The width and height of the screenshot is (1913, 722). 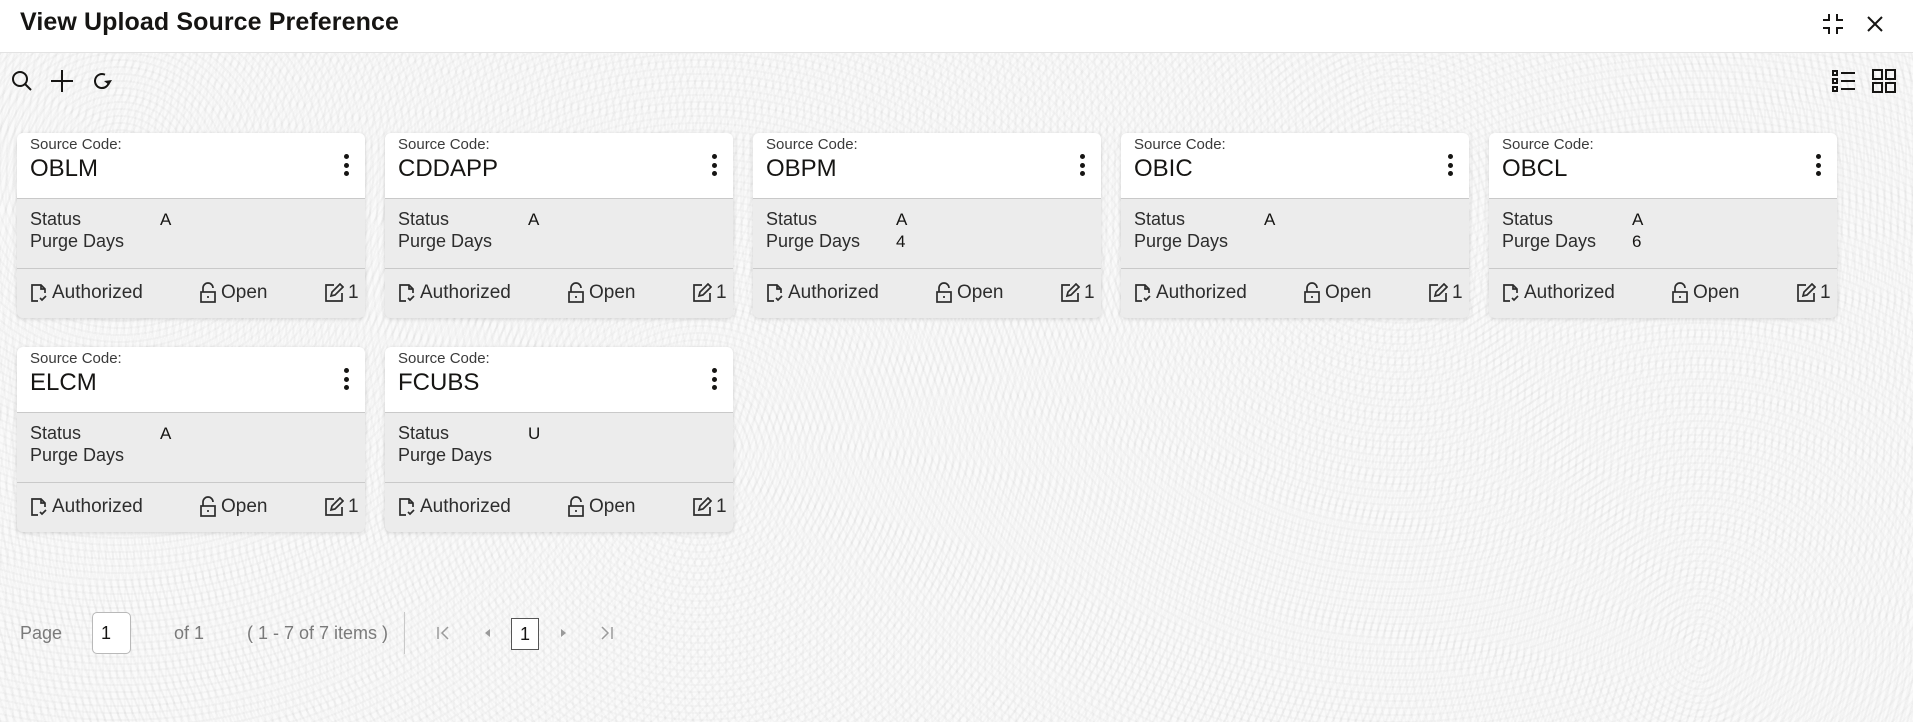 What do you see at coordinates (62, 81) in the screenshot?
I see `add-icon` at bounding box center [62, 81].